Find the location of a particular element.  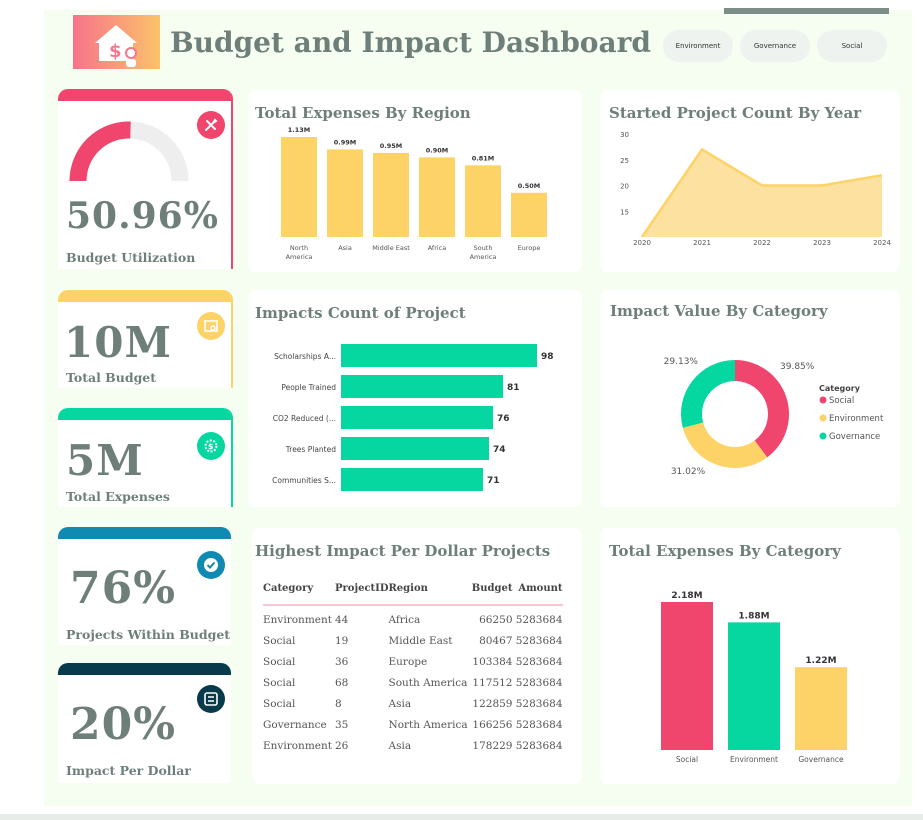

table-cell: South America is located at coordinates (428, 682).